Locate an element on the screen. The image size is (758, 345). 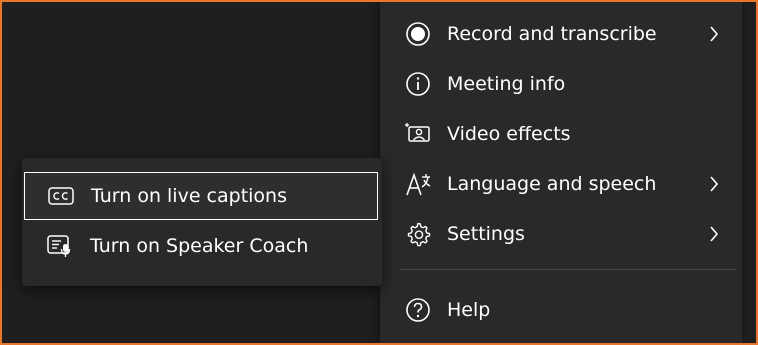
menu-item-label: Help is located at coordinates (469, 310).